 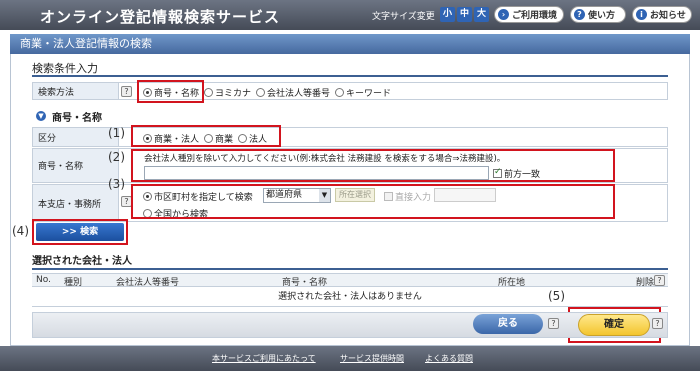 I want to click on howto-button: ? 使い方, so click(x=598, y=14).